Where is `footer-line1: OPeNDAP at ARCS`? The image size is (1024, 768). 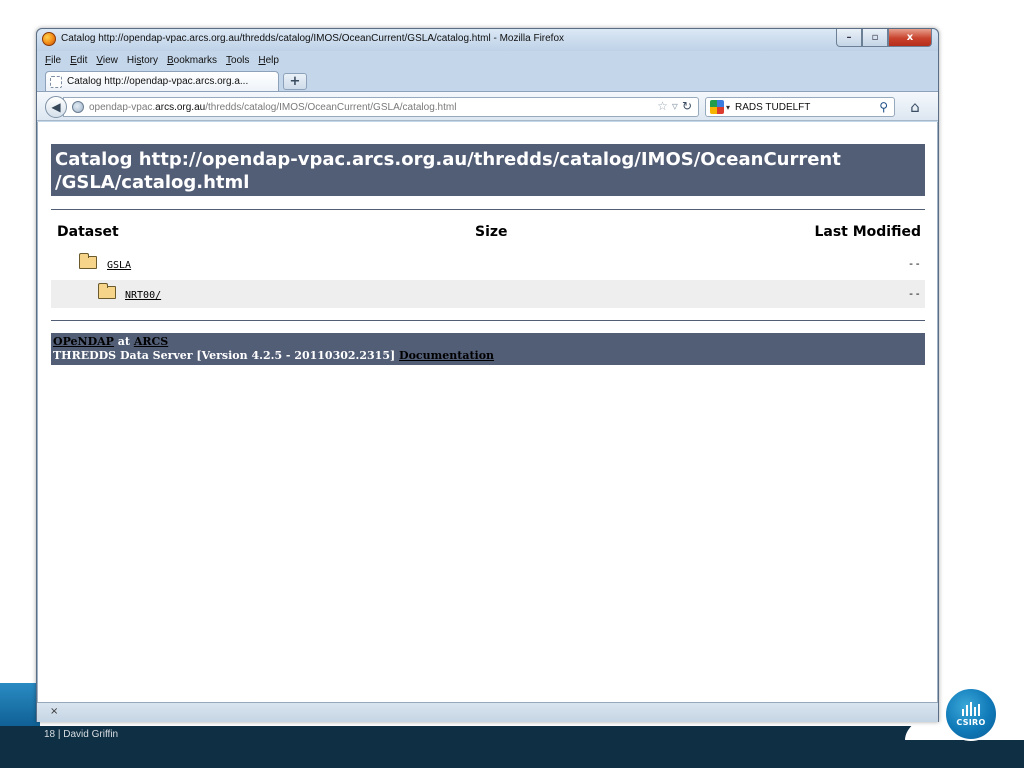
footer-line1: OPeNDAP at ARCS is located at coordinates (111, 341).